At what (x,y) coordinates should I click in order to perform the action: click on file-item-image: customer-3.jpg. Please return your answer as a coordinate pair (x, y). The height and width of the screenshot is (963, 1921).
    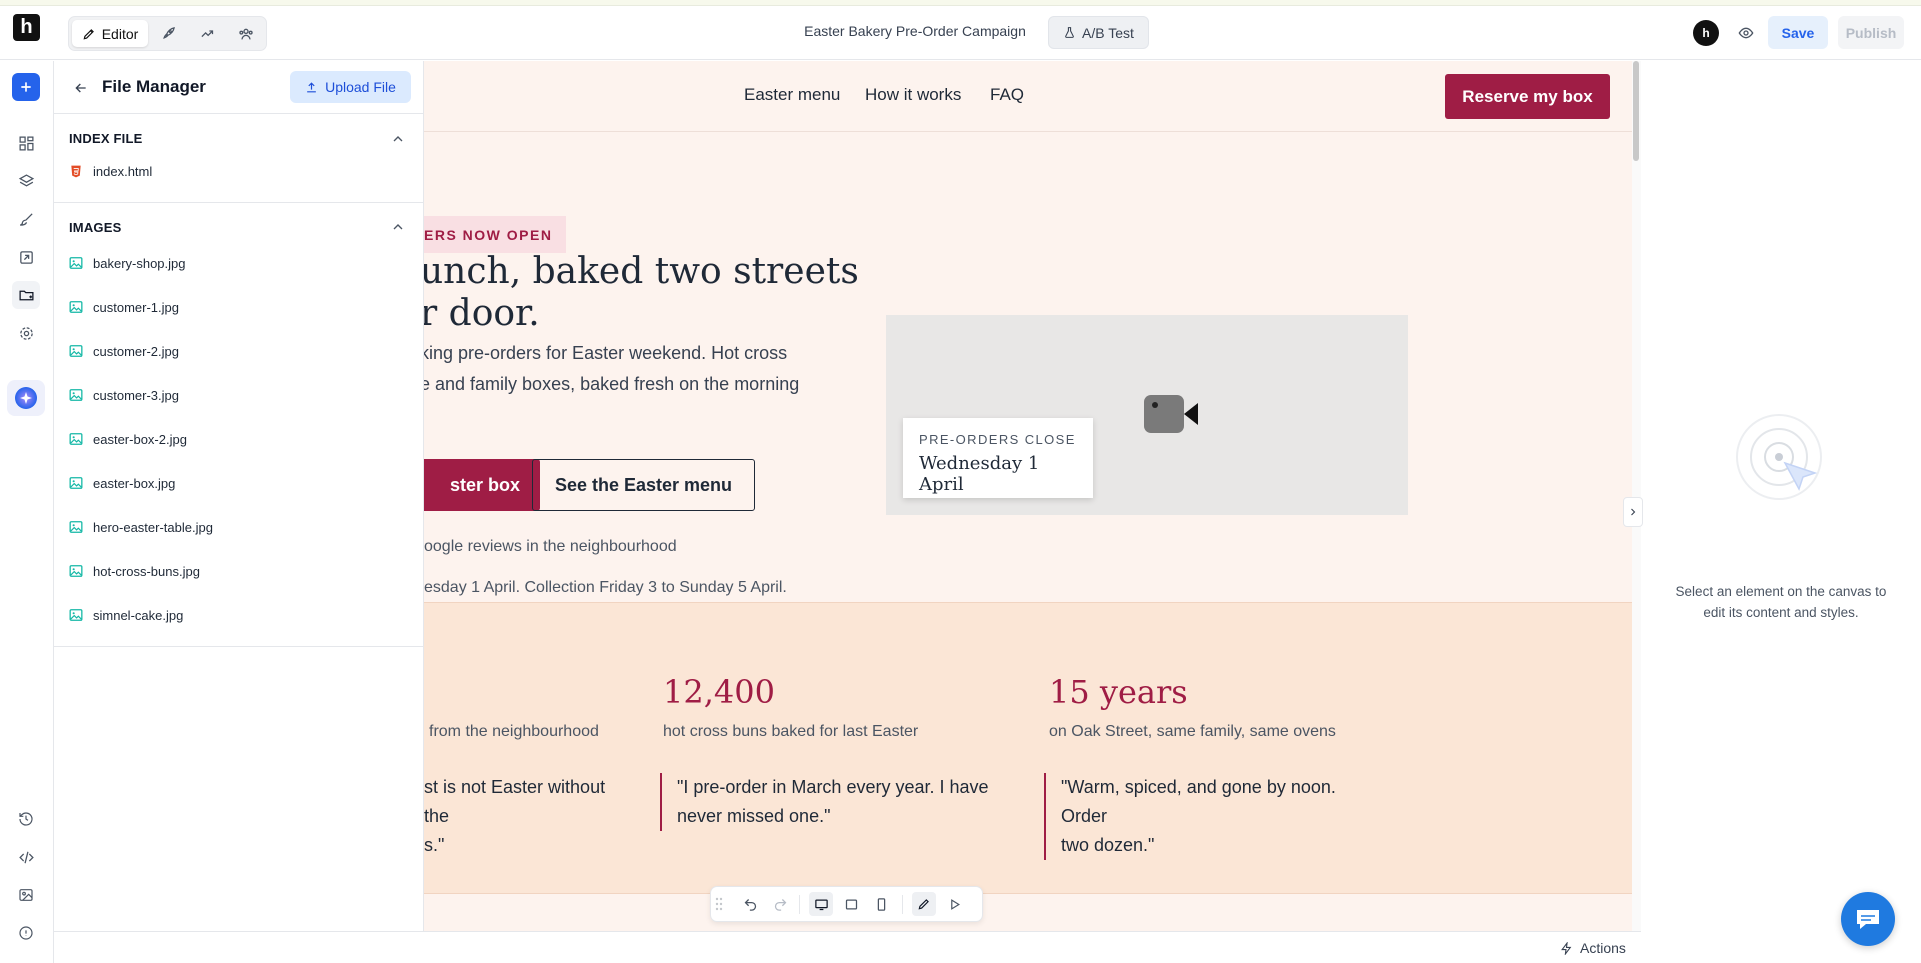
    Looking at the image, I should click on (239, 395).